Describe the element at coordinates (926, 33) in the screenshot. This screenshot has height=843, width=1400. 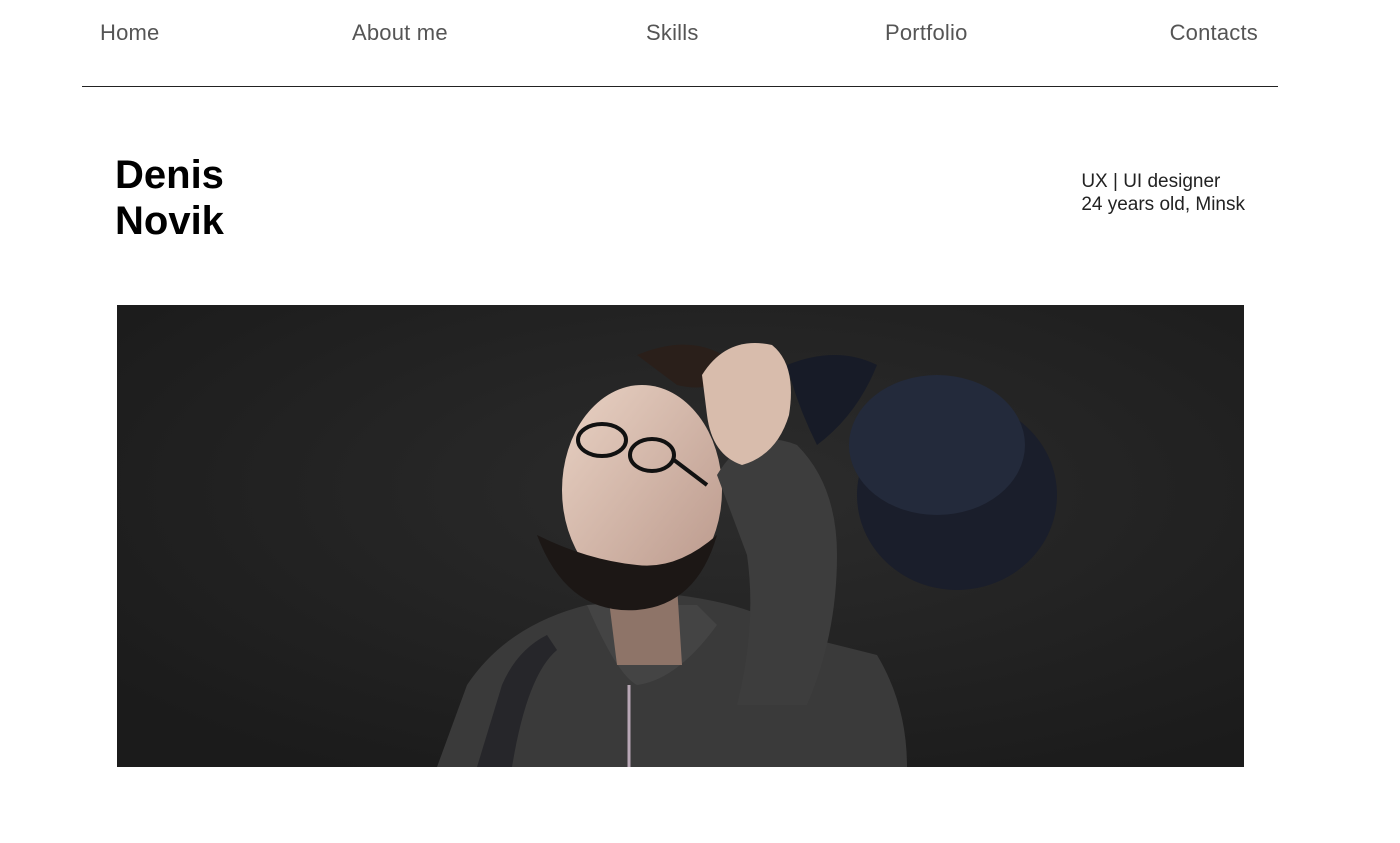
I see `nav-portfolio-link: Portfolio` at that location.